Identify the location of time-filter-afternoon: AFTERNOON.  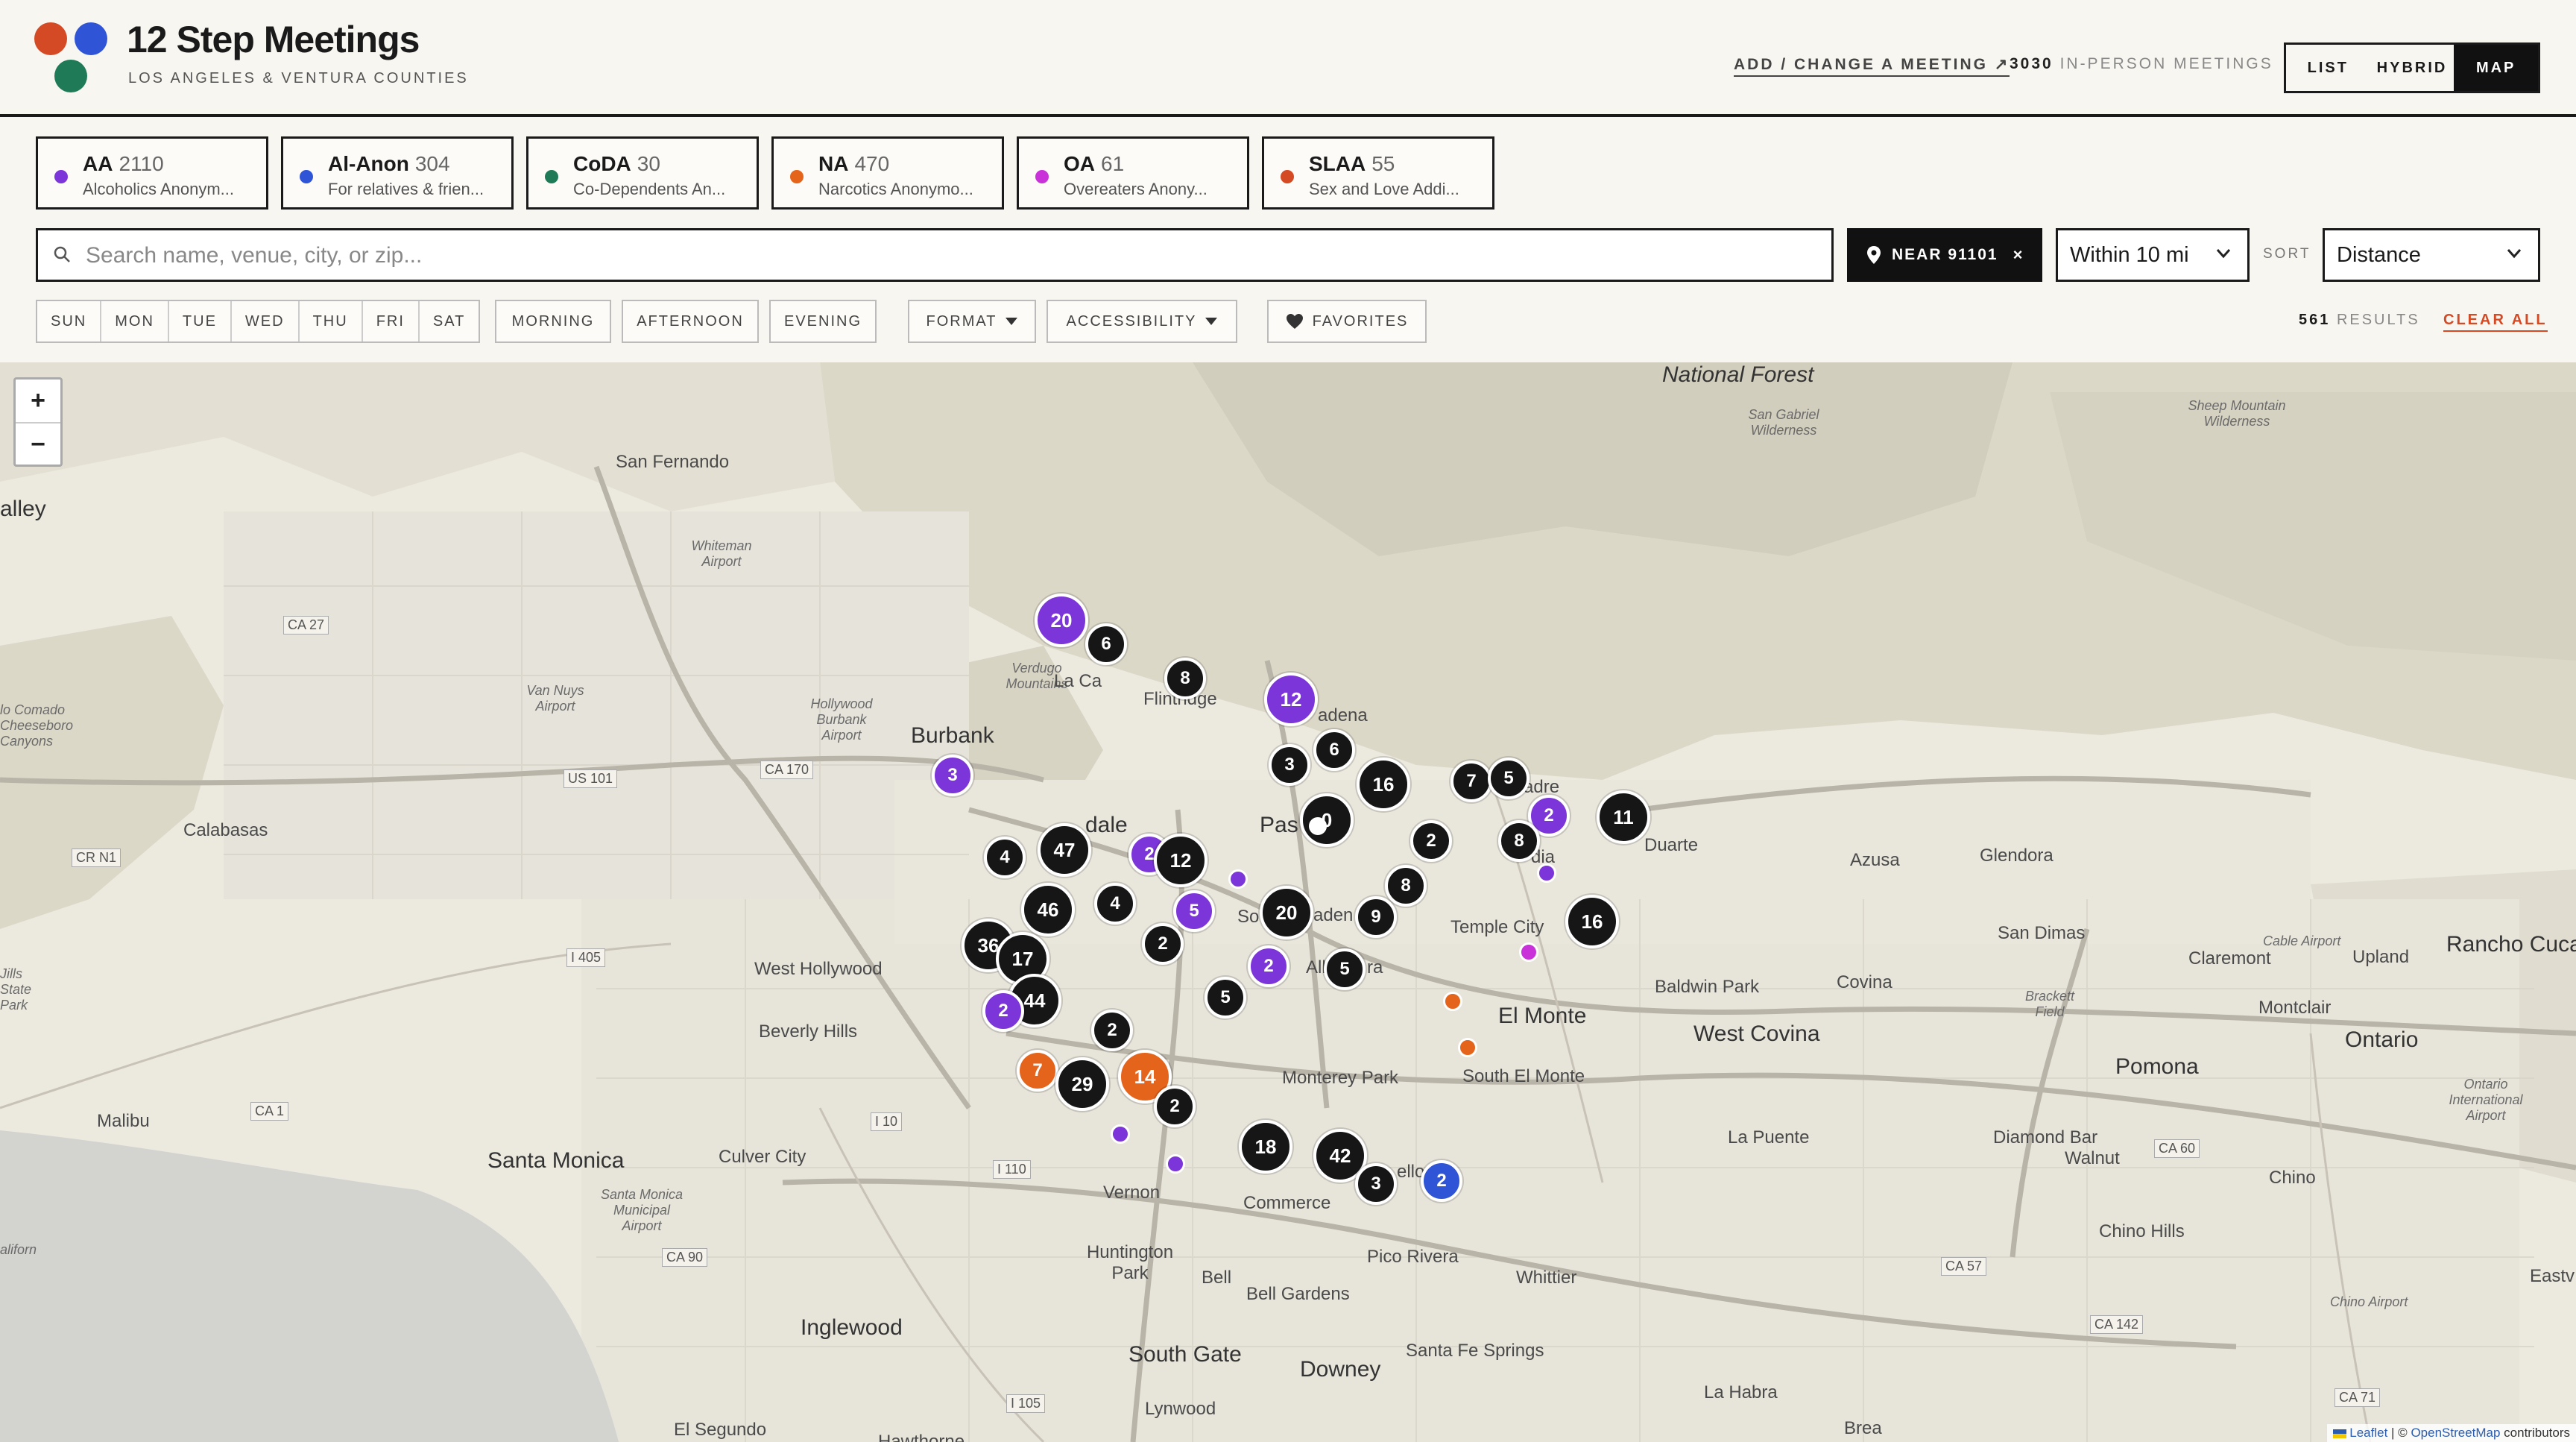
(690, 321).